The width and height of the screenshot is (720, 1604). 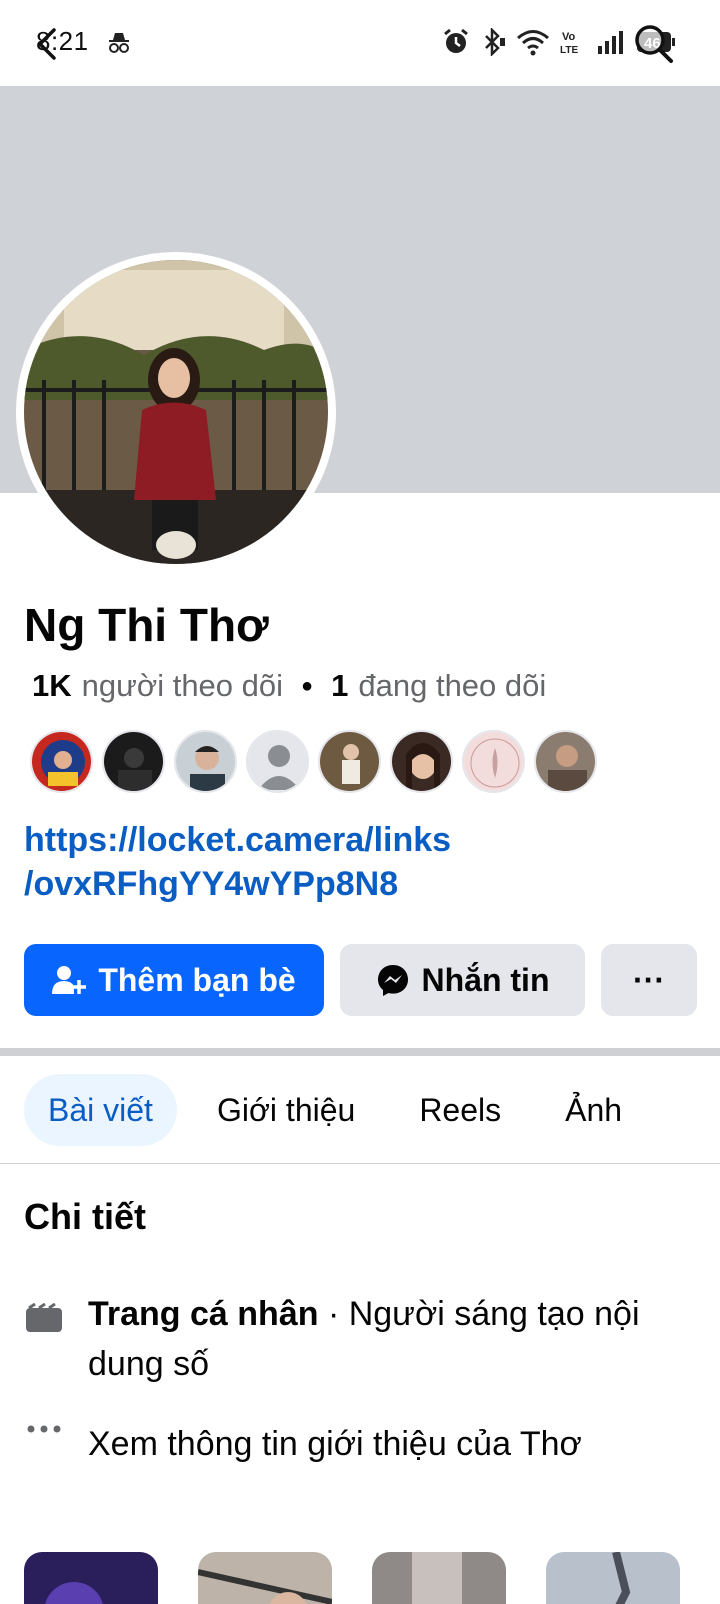 I want to click on volte-icon: Vo LTE, so click(x=569, y=43).